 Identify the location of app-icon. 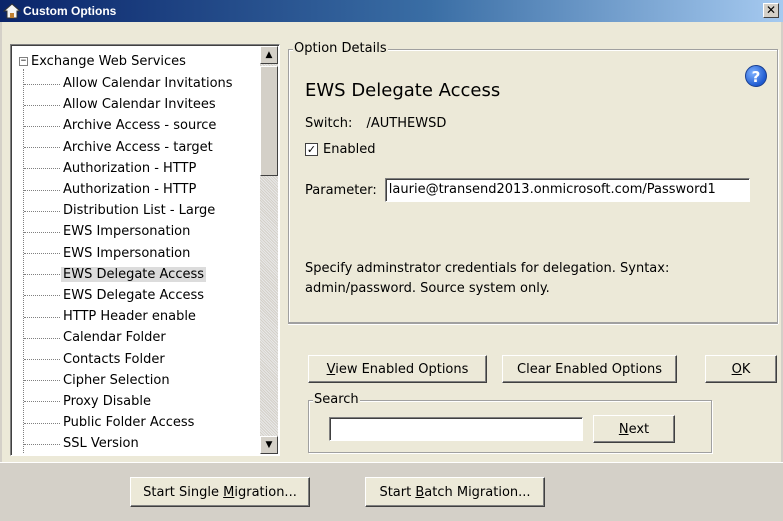
(12, 11).